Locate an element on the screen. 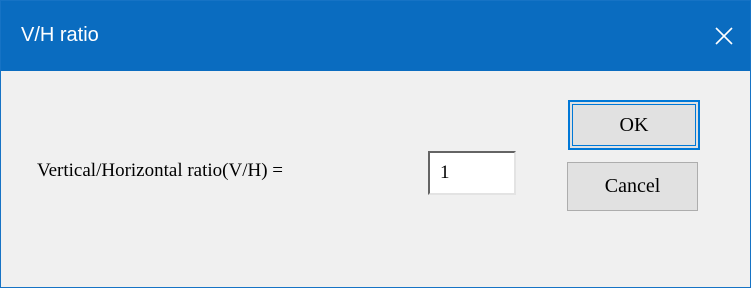 The height and width of the screenshot is (288, 751). ratio-label: Vertical/Horizontal ratio(V/H) = is located at coordinates (160, 170).